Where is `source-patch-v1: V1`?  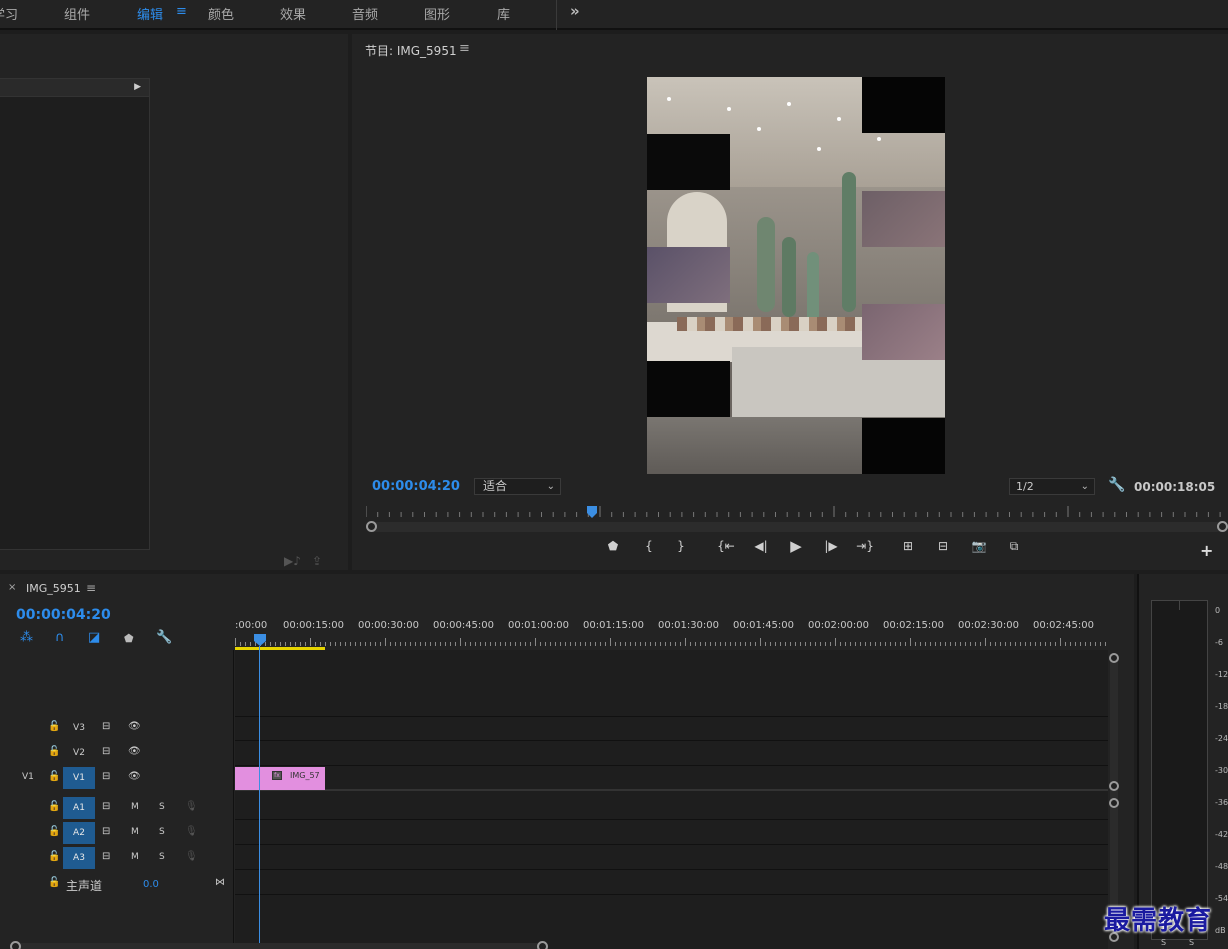 source-patch-v1: V1 is located at coordinates (28, 777).